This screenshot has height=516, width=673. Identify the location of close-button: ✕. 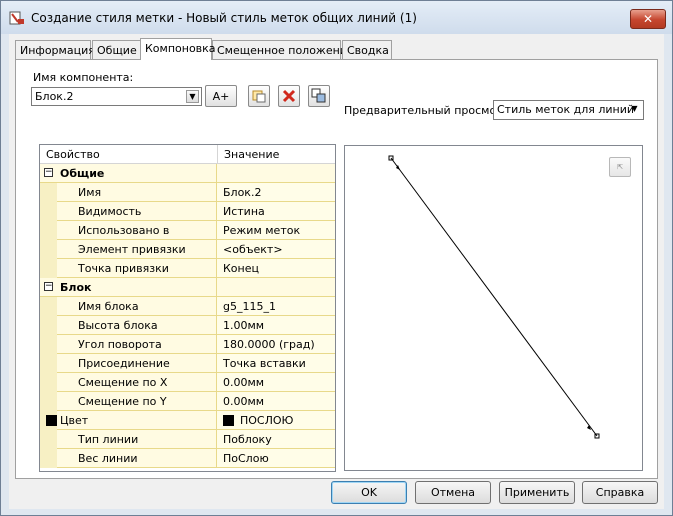
(648, 19).